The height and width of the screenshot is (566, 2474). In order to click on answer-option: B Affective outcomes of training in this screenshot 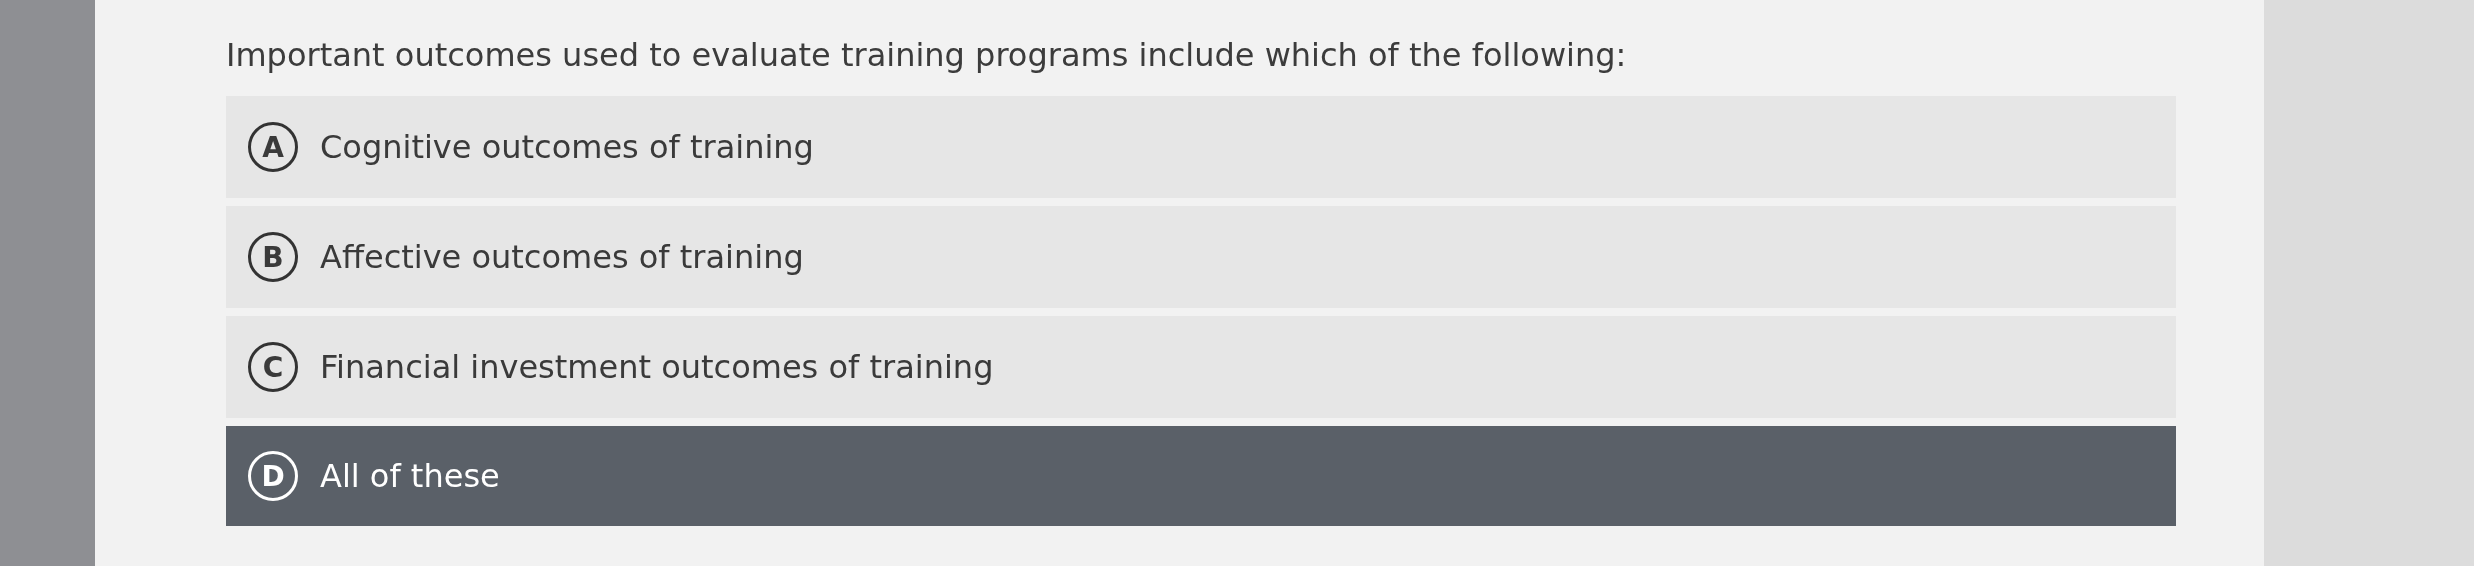, I will do `click(1201, 257)`.